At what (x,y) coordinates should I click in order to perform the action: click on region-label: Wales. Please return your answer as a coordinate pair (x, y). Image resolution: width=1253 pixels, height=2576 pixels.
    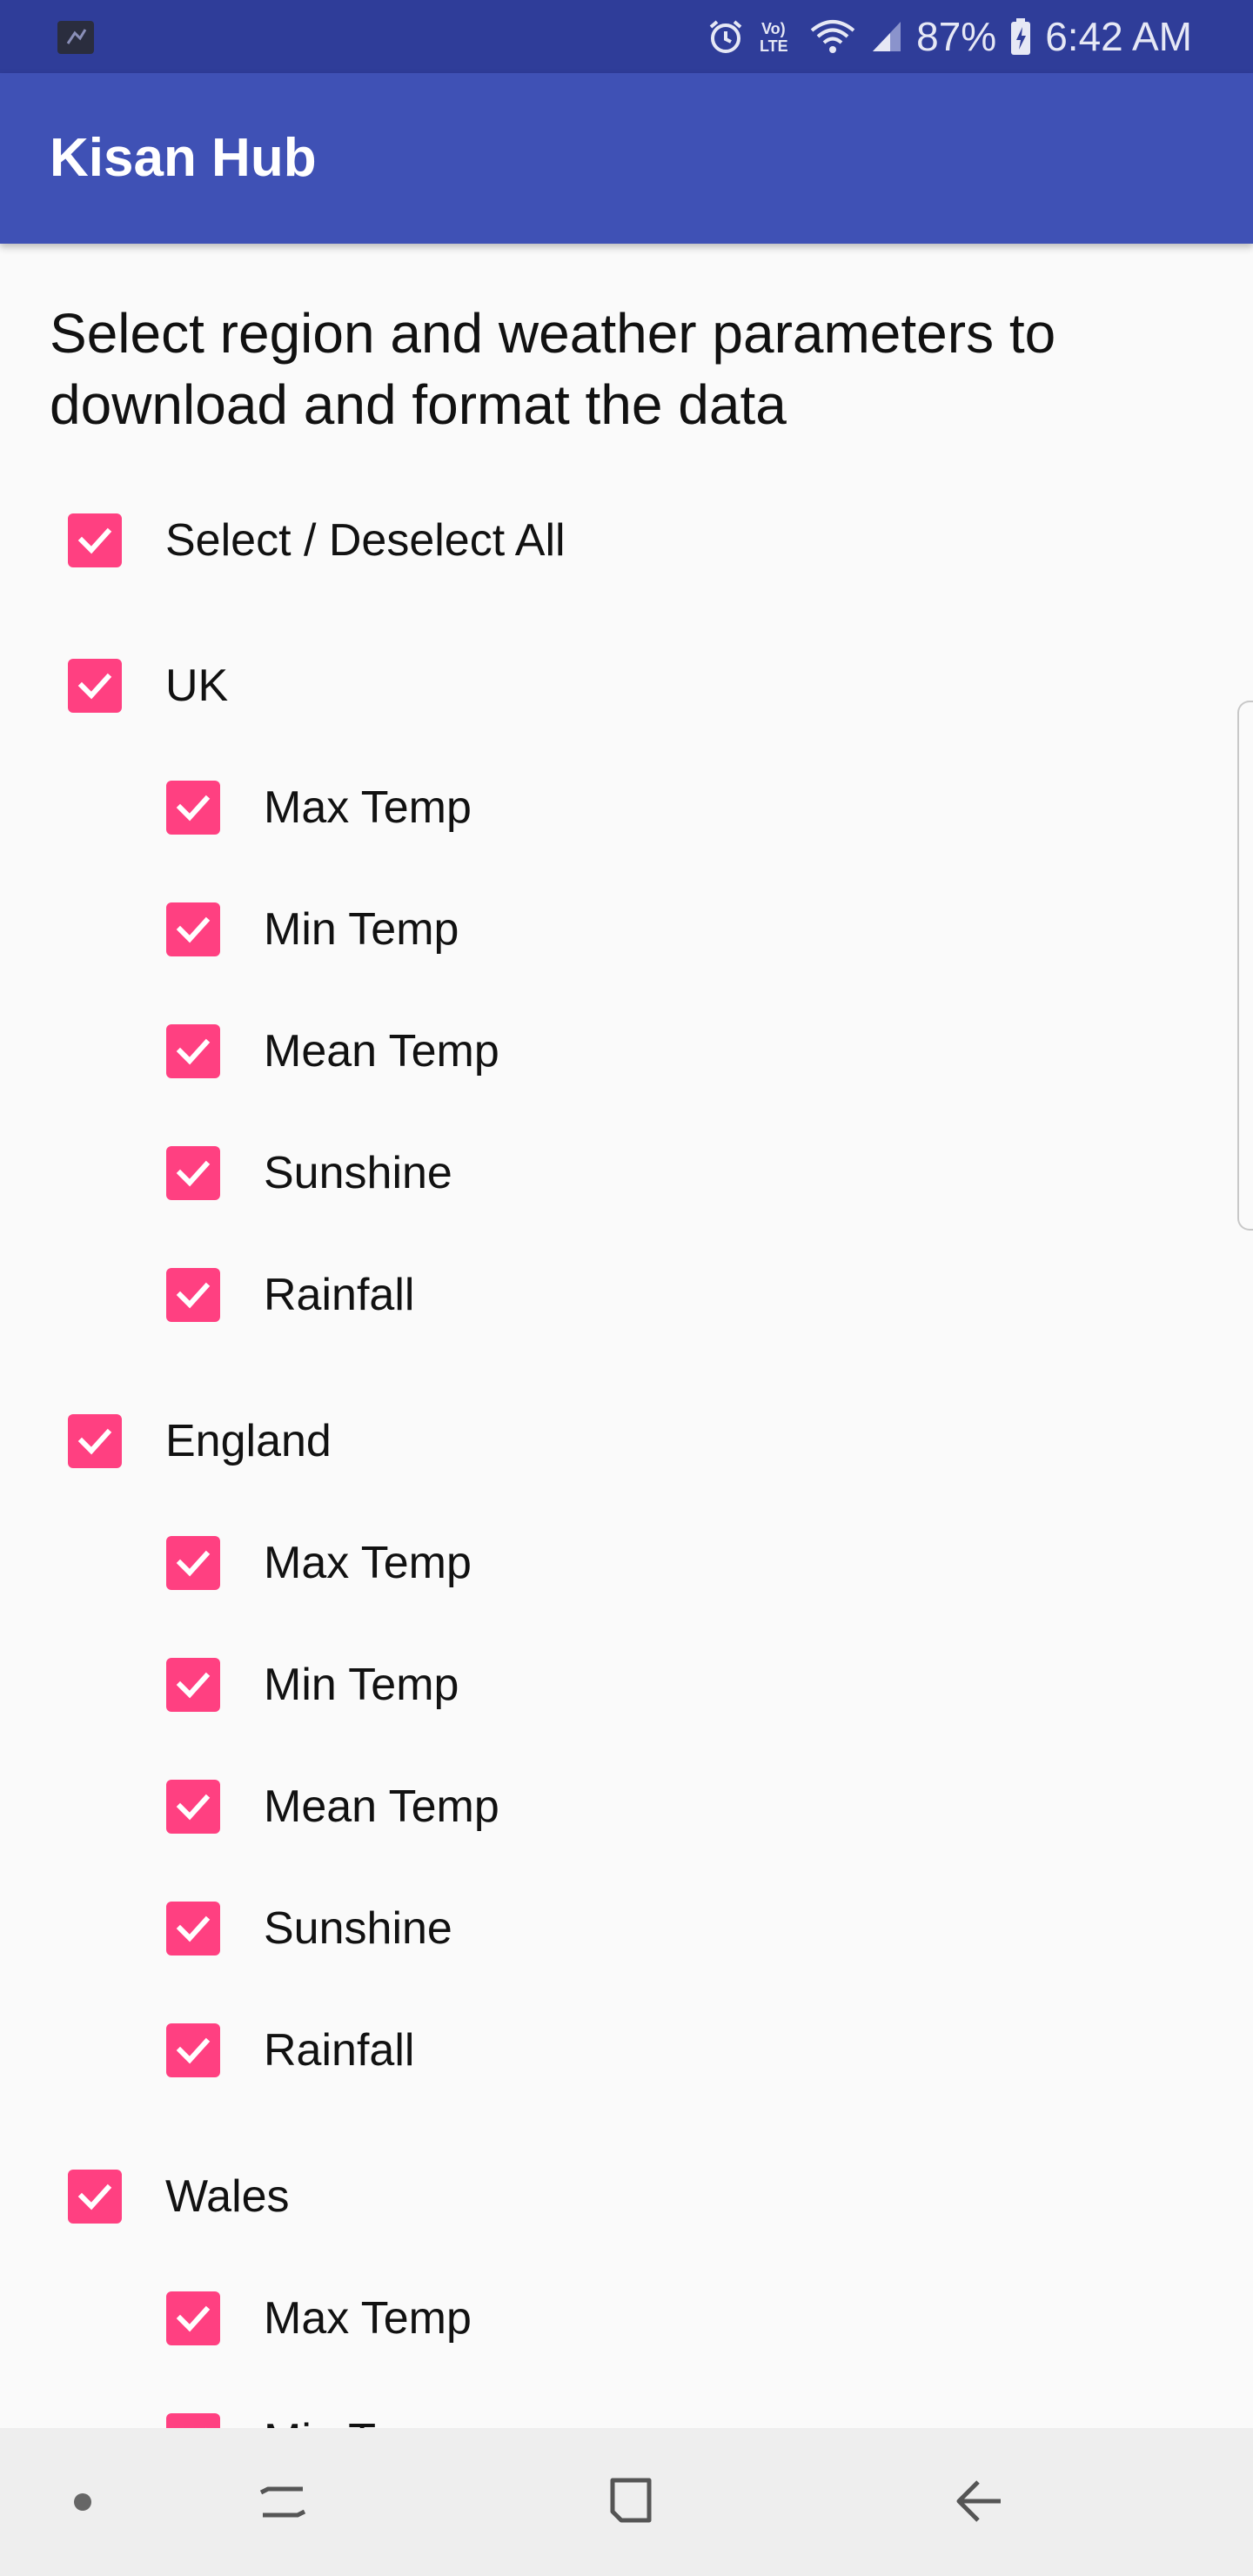
    Looking at the image, I should click on (228, 2196).